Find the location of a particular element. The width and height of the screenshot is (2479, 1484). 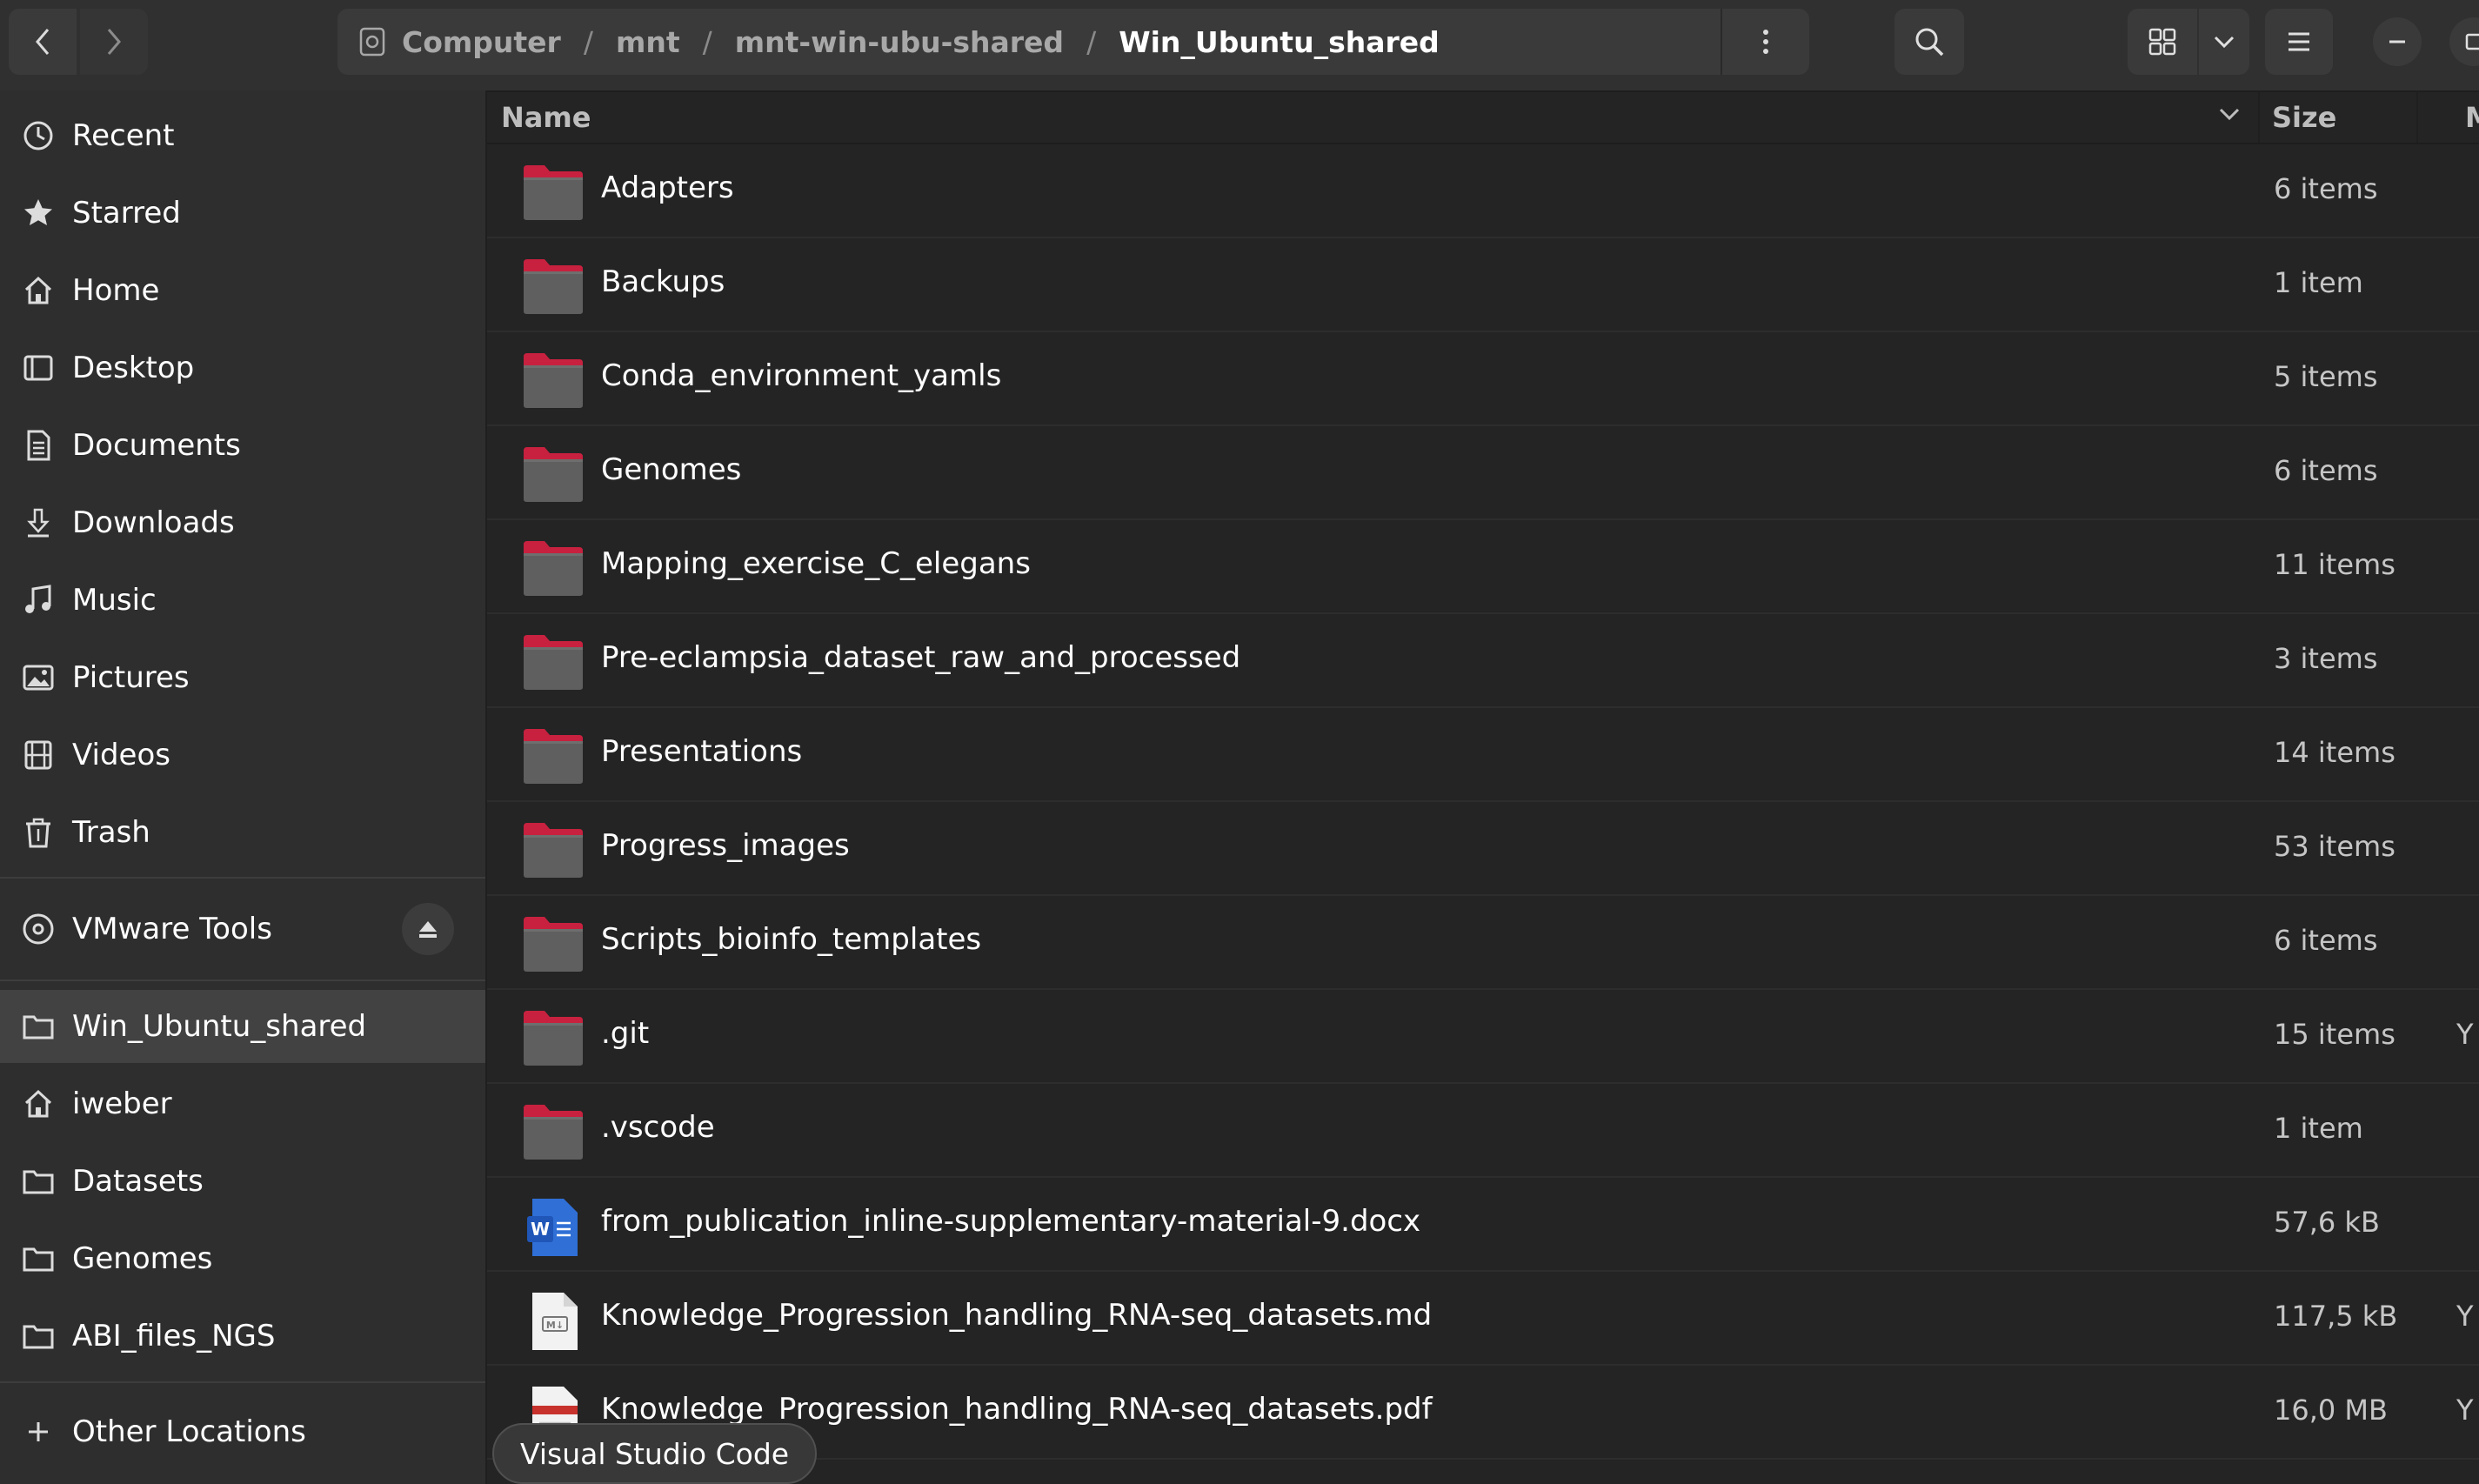

file-row: Presentations 14 items is located at coordinates (1483, 755).